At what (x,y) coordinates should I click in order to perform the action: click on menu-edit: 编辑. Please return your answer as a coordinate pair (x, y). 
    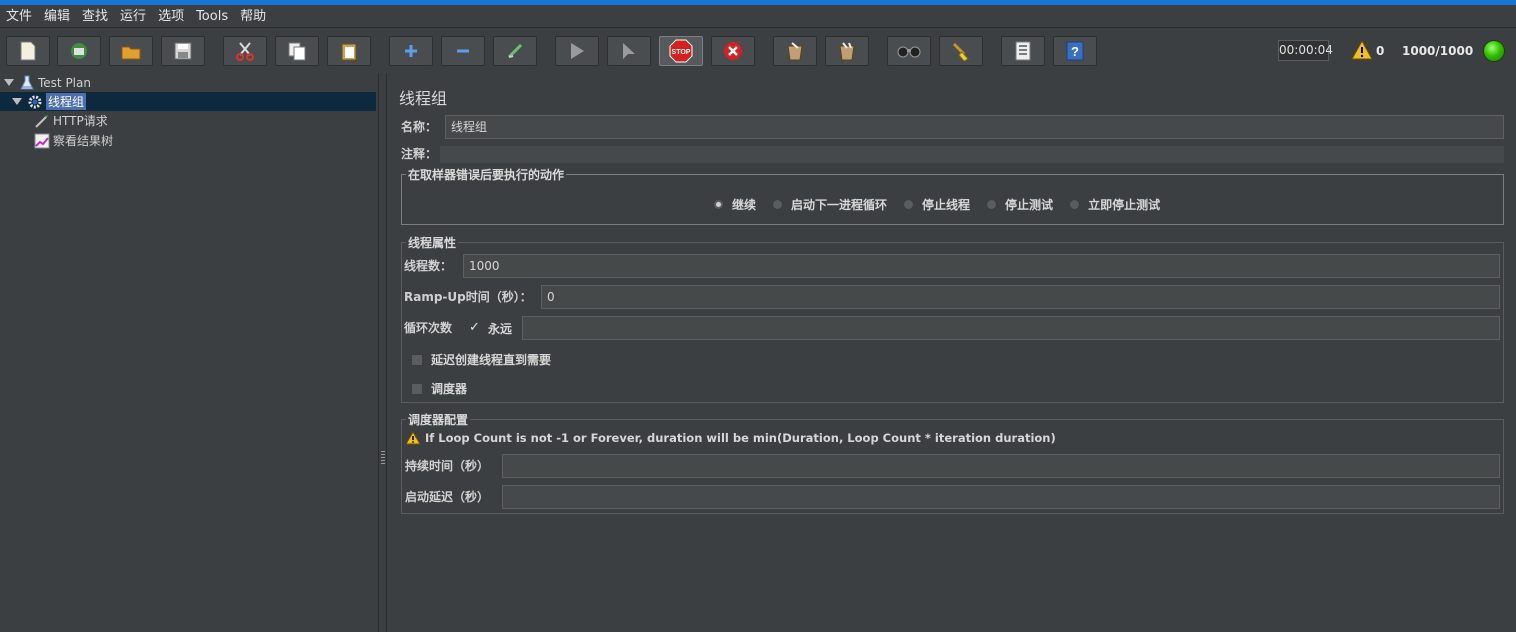
    Looking at the image, I should click on (57, 16).